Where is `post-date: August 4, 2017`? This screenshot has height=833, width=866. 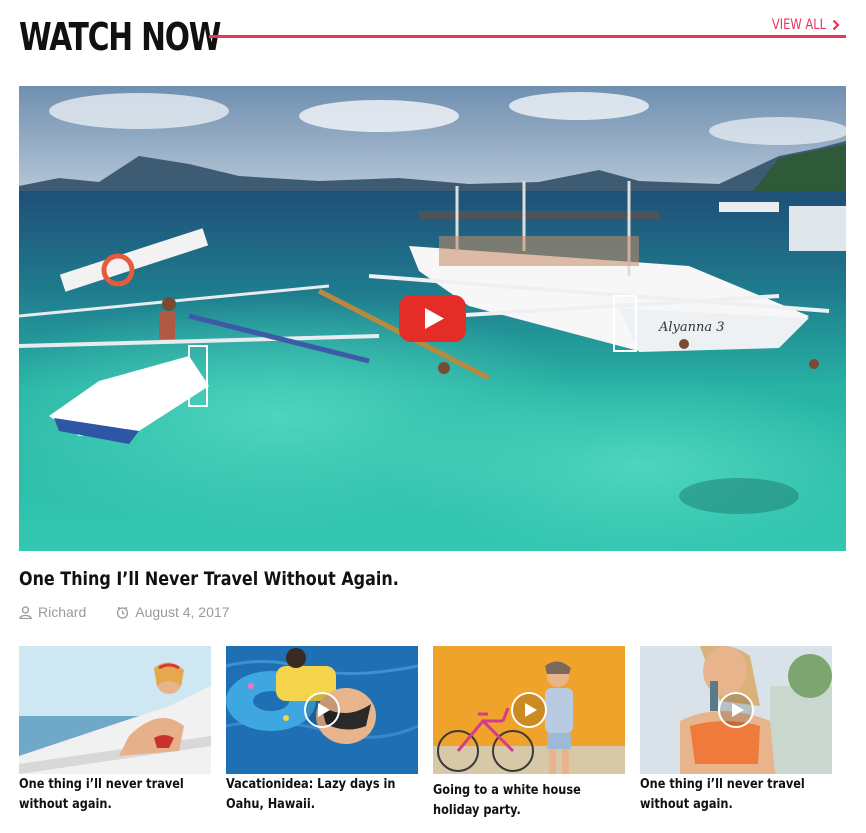
post-date: August 4, 2017 is located at coordinates (182, 612).